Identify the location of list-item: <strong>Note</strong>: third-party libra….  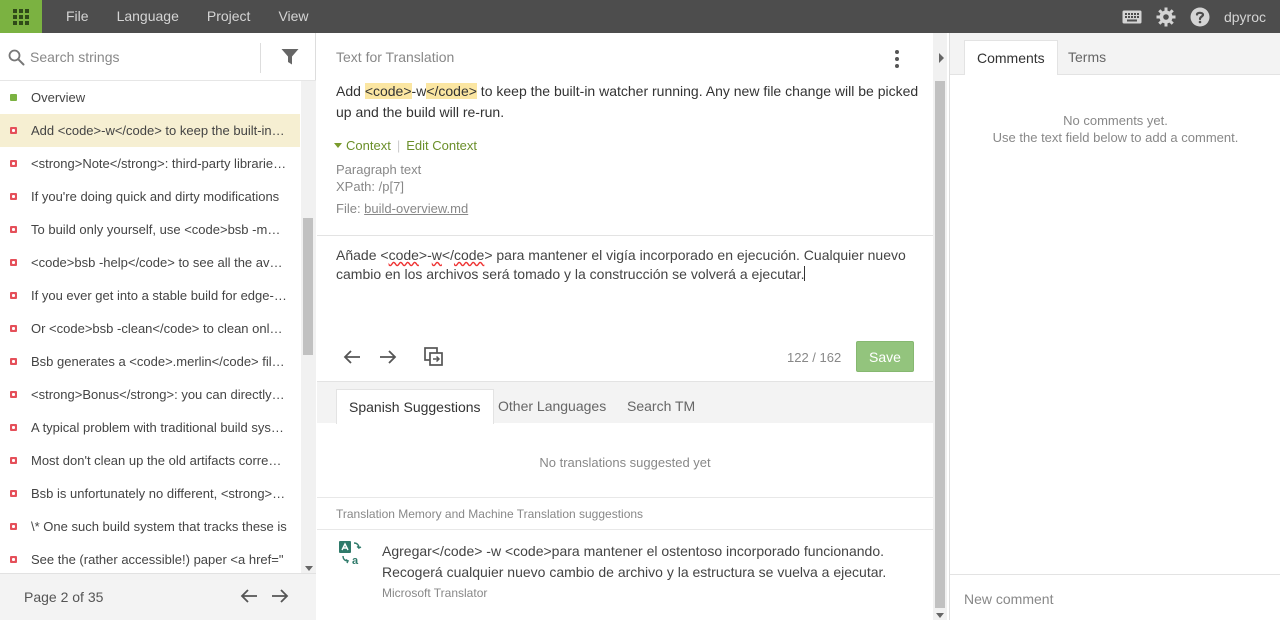
(150, 163).